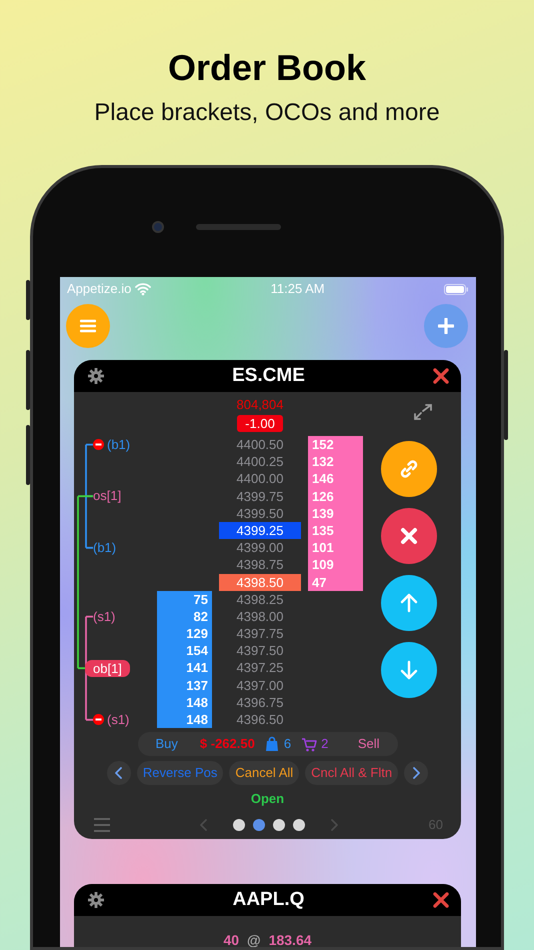 The width and height of the screenshot is (534, 950). I want to click on order-count: 2, so click(324, 744).